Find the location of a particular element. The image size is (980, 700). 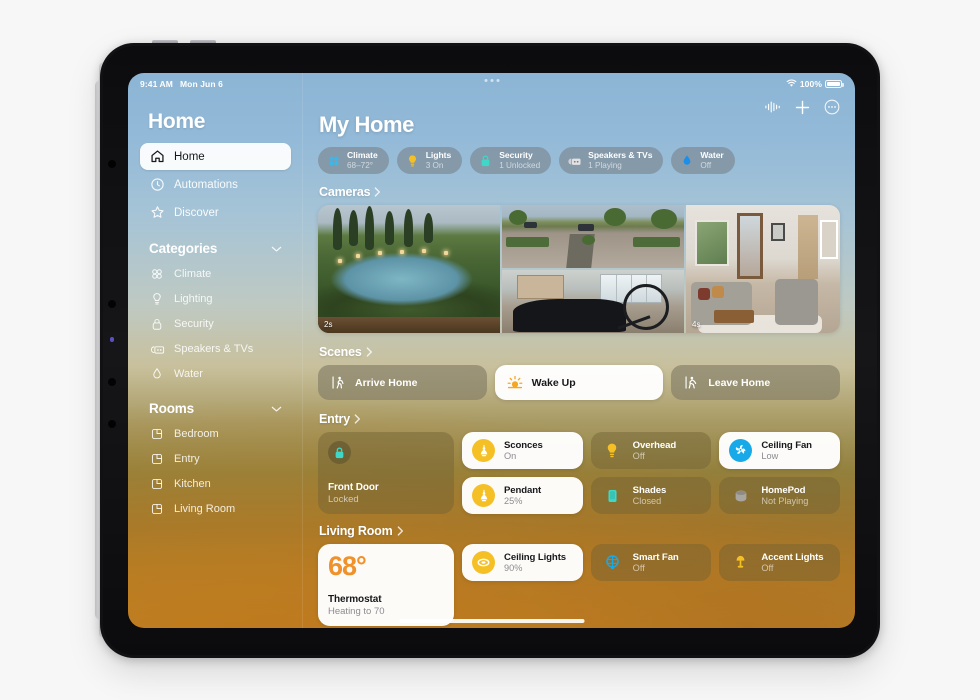

water-drop-icon is located at coordinates (157, 374).